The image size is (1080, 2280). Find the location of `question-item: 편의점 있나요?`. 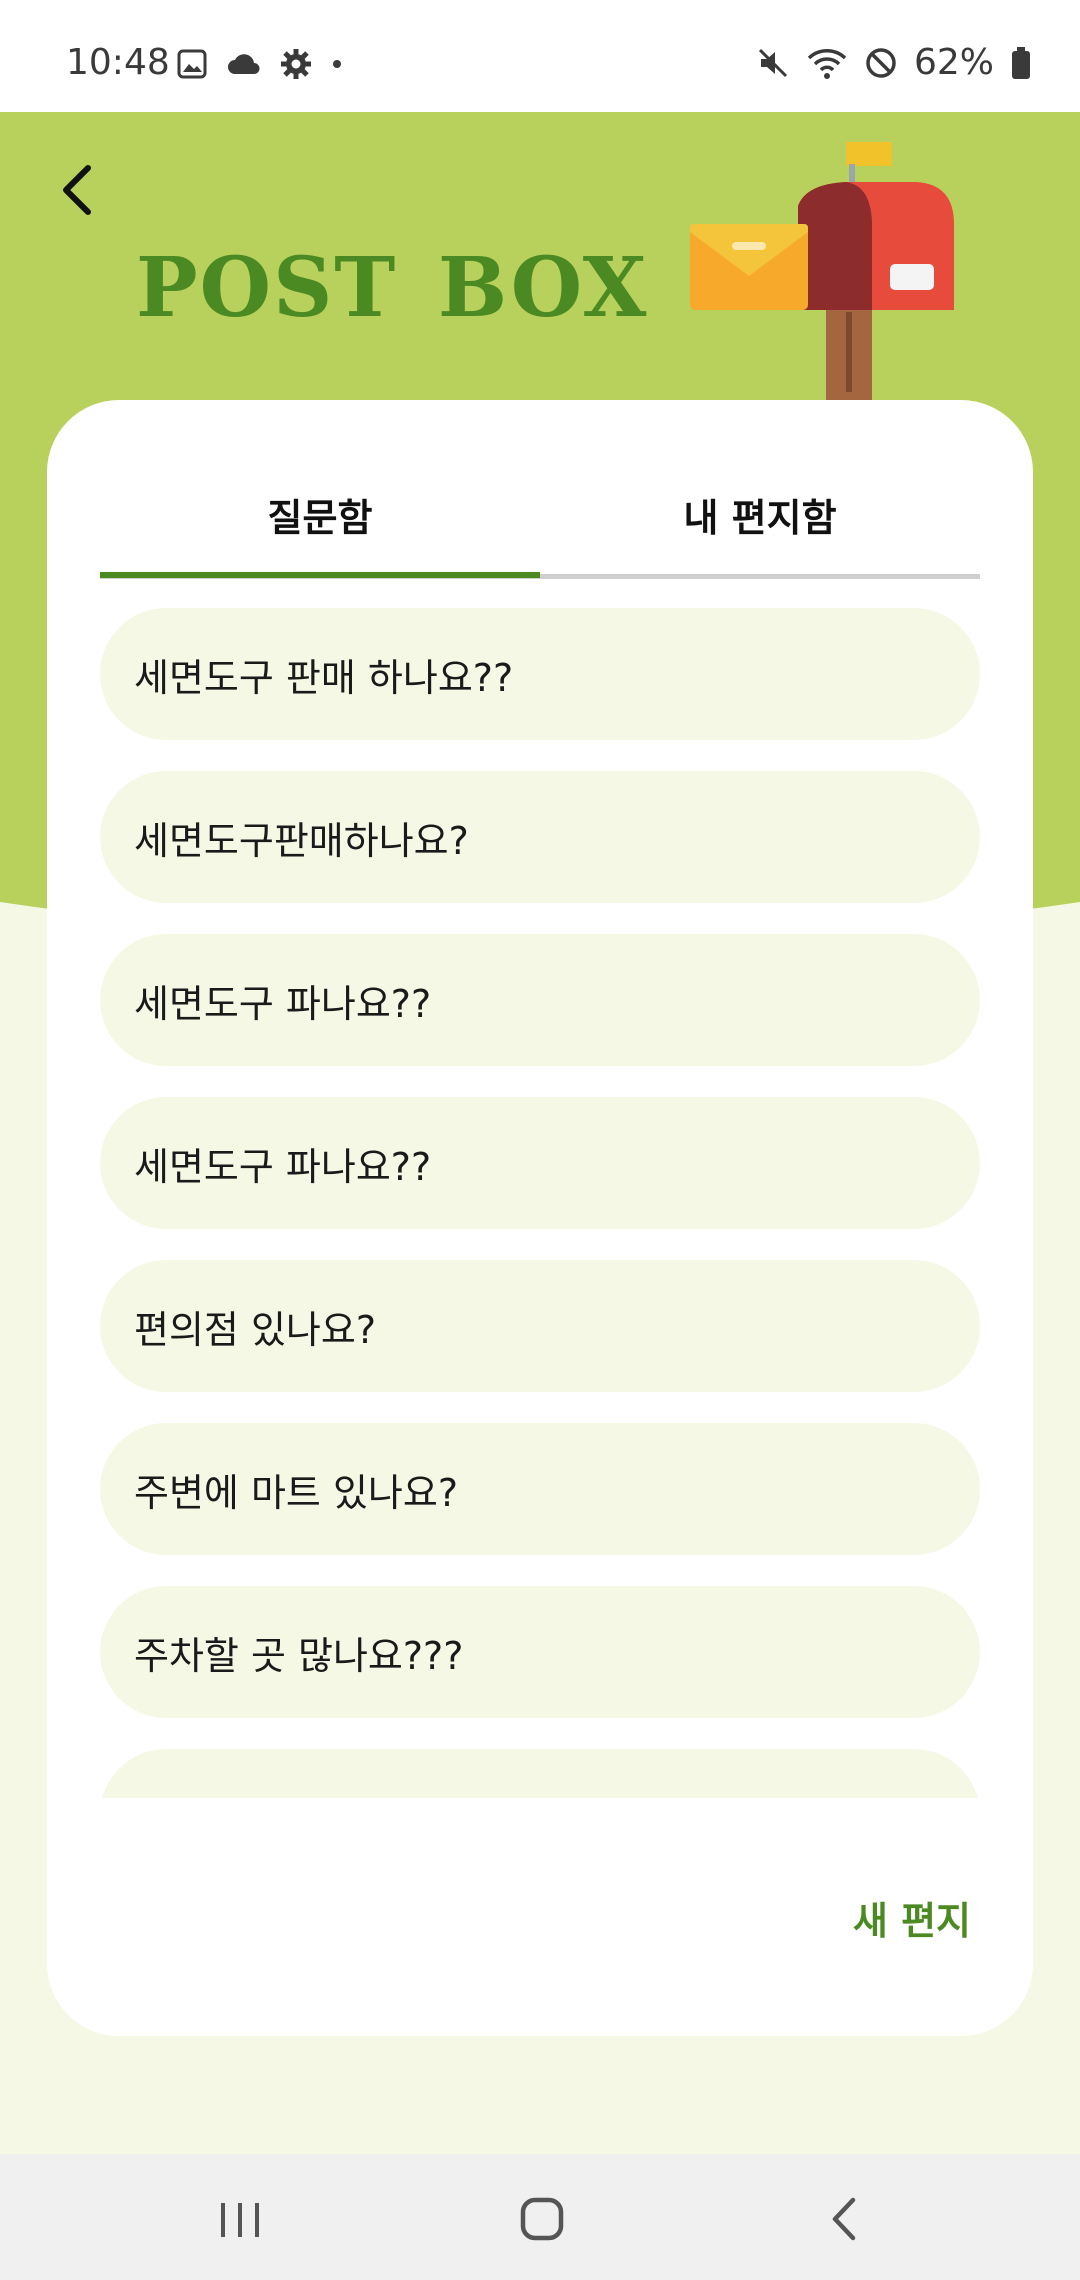

question-item: 편의점 있나요? is located at coordinates (540, 1326).